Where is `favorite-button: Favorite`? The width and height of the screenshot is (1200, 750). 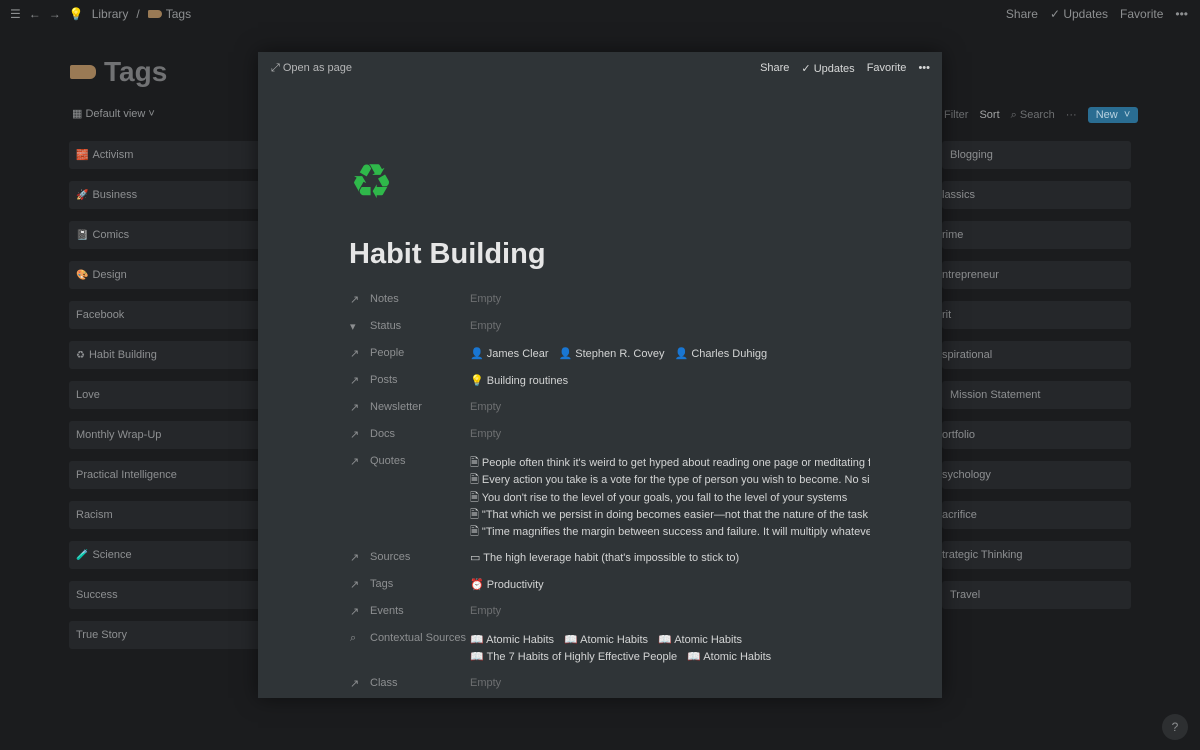 favorite-button: Favorite is located at coordinates (1141, 14).